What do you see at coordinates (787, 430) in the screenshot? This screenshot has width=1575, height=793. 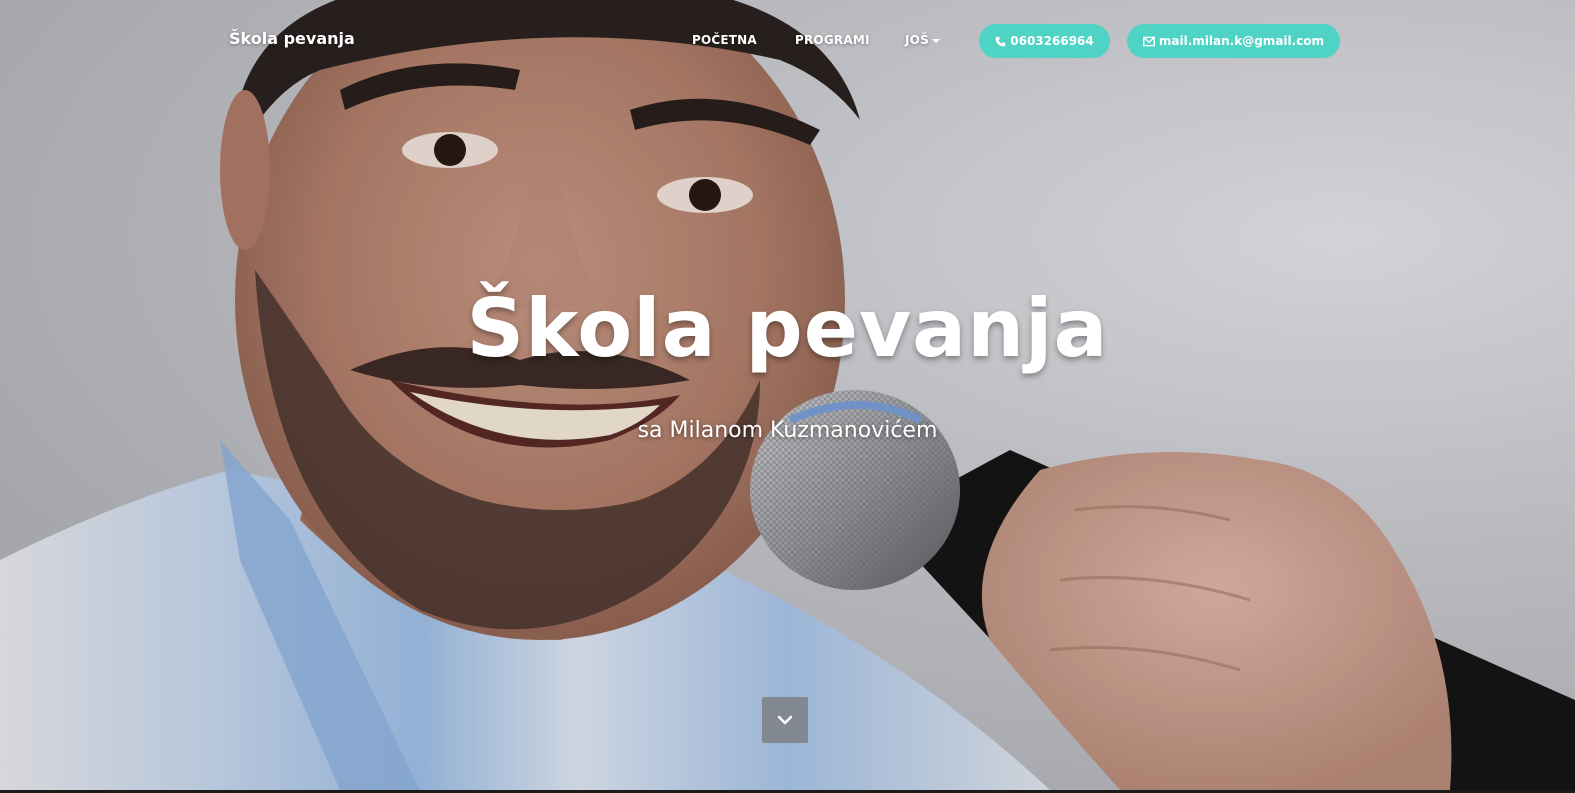 I see `hero-subtitle: sa Milanom Kuzmanovićem` at bounding box center [787, 430].